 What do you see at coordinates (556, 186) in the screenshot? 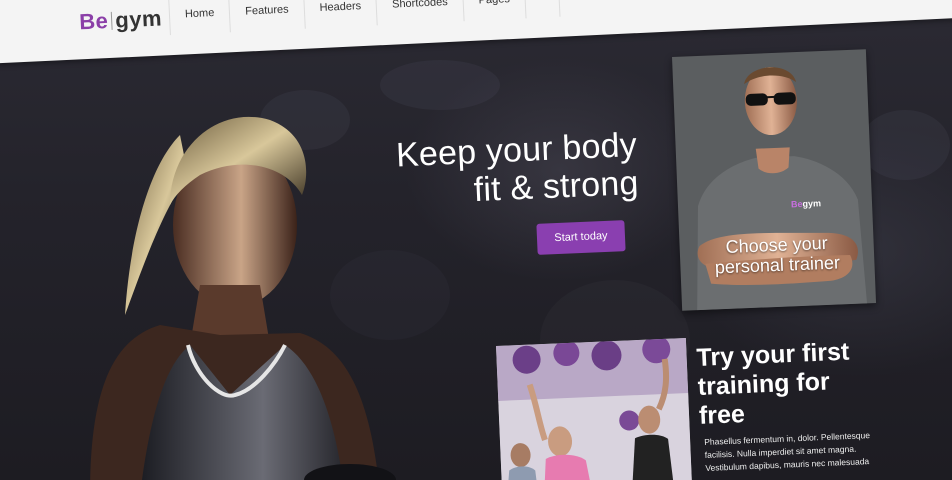
I see `hero-title-line2: fit & strong` at bounding box center [556, 186].